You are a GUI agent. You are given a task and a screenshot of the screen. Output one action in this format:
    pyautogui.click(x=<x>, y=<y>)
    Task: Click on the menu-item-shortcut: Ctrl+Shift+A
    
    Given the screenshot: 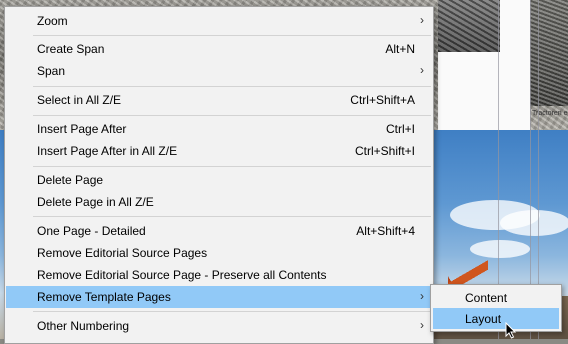 What is the action you would take?
    pyautogui.click(x=382, y=100)
    